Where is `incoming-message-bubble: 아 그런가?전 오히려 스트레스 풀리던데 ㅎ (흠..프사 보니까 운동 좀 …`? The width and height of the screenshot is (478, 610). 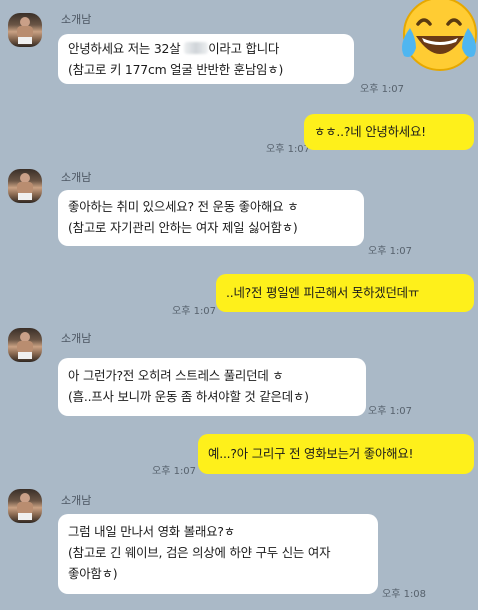 incoming-message-bubble: 아 그런가?전 오히려 스트레스 풀리던데 ㅎ (흠..프사 보니까 운동 좀 … is located at coordinates (212, 387).